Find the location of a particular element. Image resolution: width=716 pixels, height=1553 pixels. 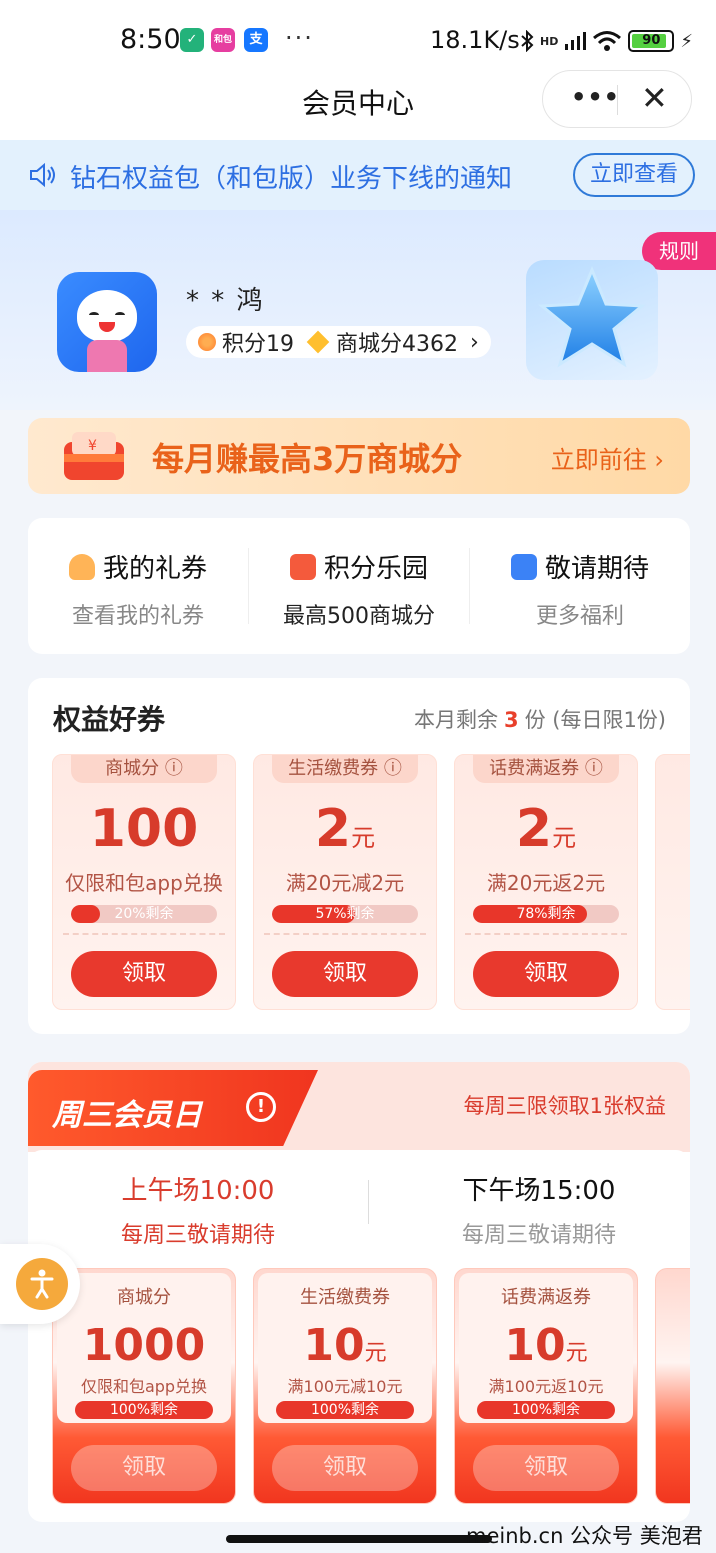

chevron-right-icon: › is located at coordinates (474, 342).